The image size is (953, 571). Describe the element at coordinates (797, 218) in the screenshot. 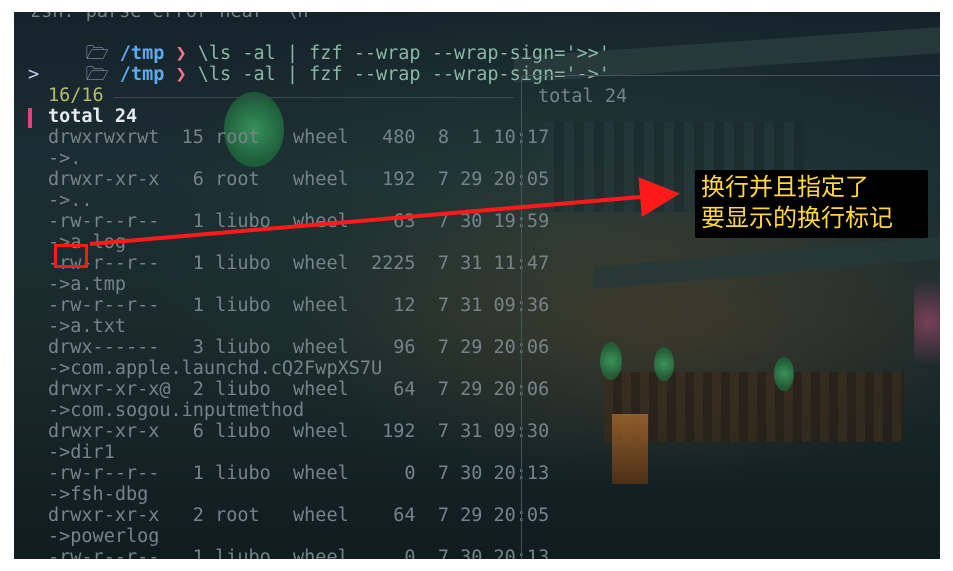

I see `annotation-line: 要显示的换行标记` at that location.